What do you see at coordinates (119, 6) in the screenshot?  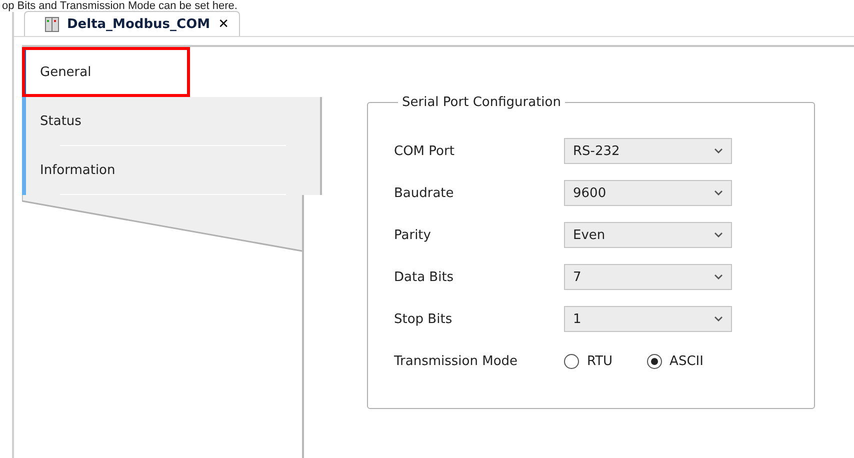 I see `caption-text: op Bits and Transmission Mode can be set here.` at bounding box center [119, 6].